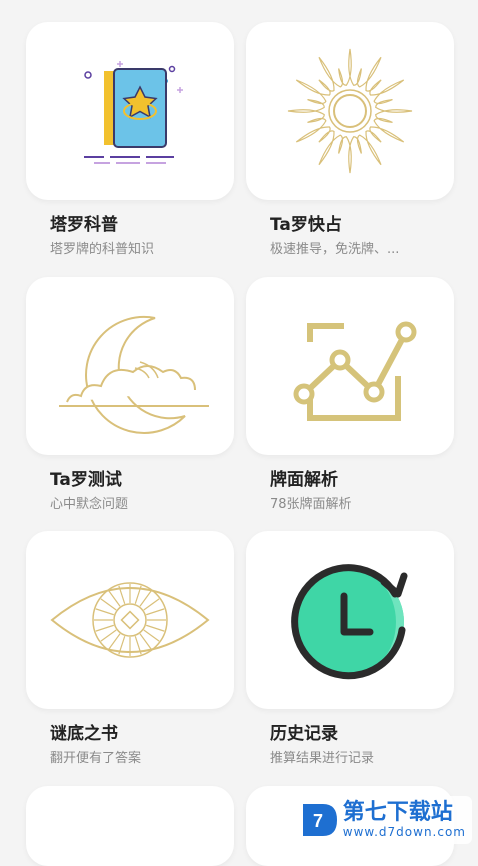 The height and width of the screenshot is (866, 478). Describe the element at coordinates (102, 249) in the screenshot. I see `card-subtitle: 塔罗牌的科普知识` at that location.